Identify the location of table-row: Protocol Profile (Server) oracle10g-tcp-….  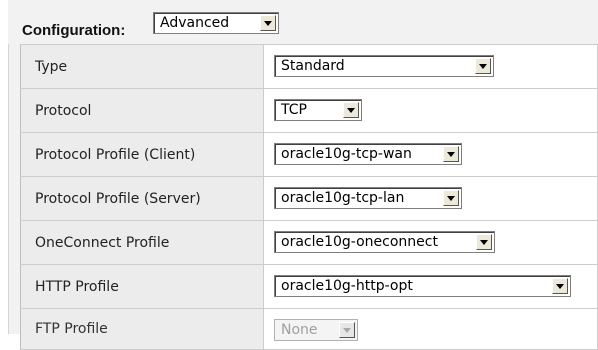
(309, 198).